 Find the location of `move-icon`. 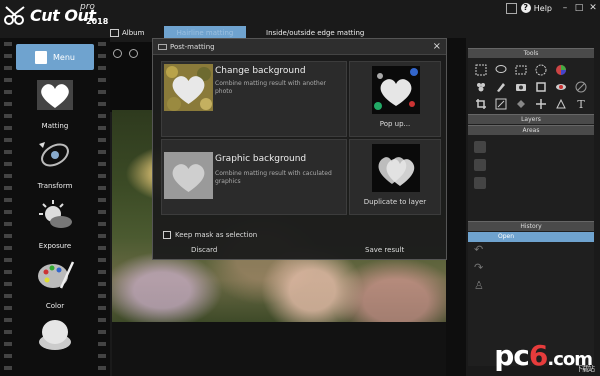

move-icon is located at coordinates (541, 104).